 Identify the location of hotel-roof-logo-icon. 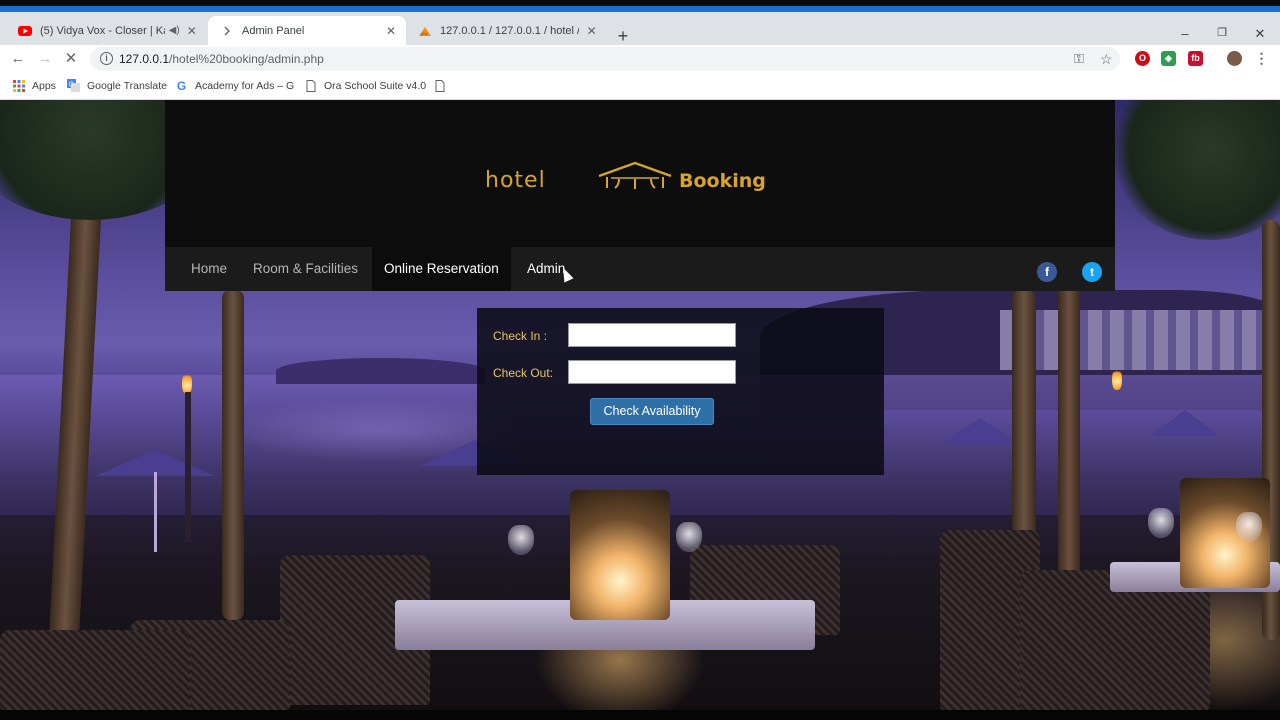
(635, 175).